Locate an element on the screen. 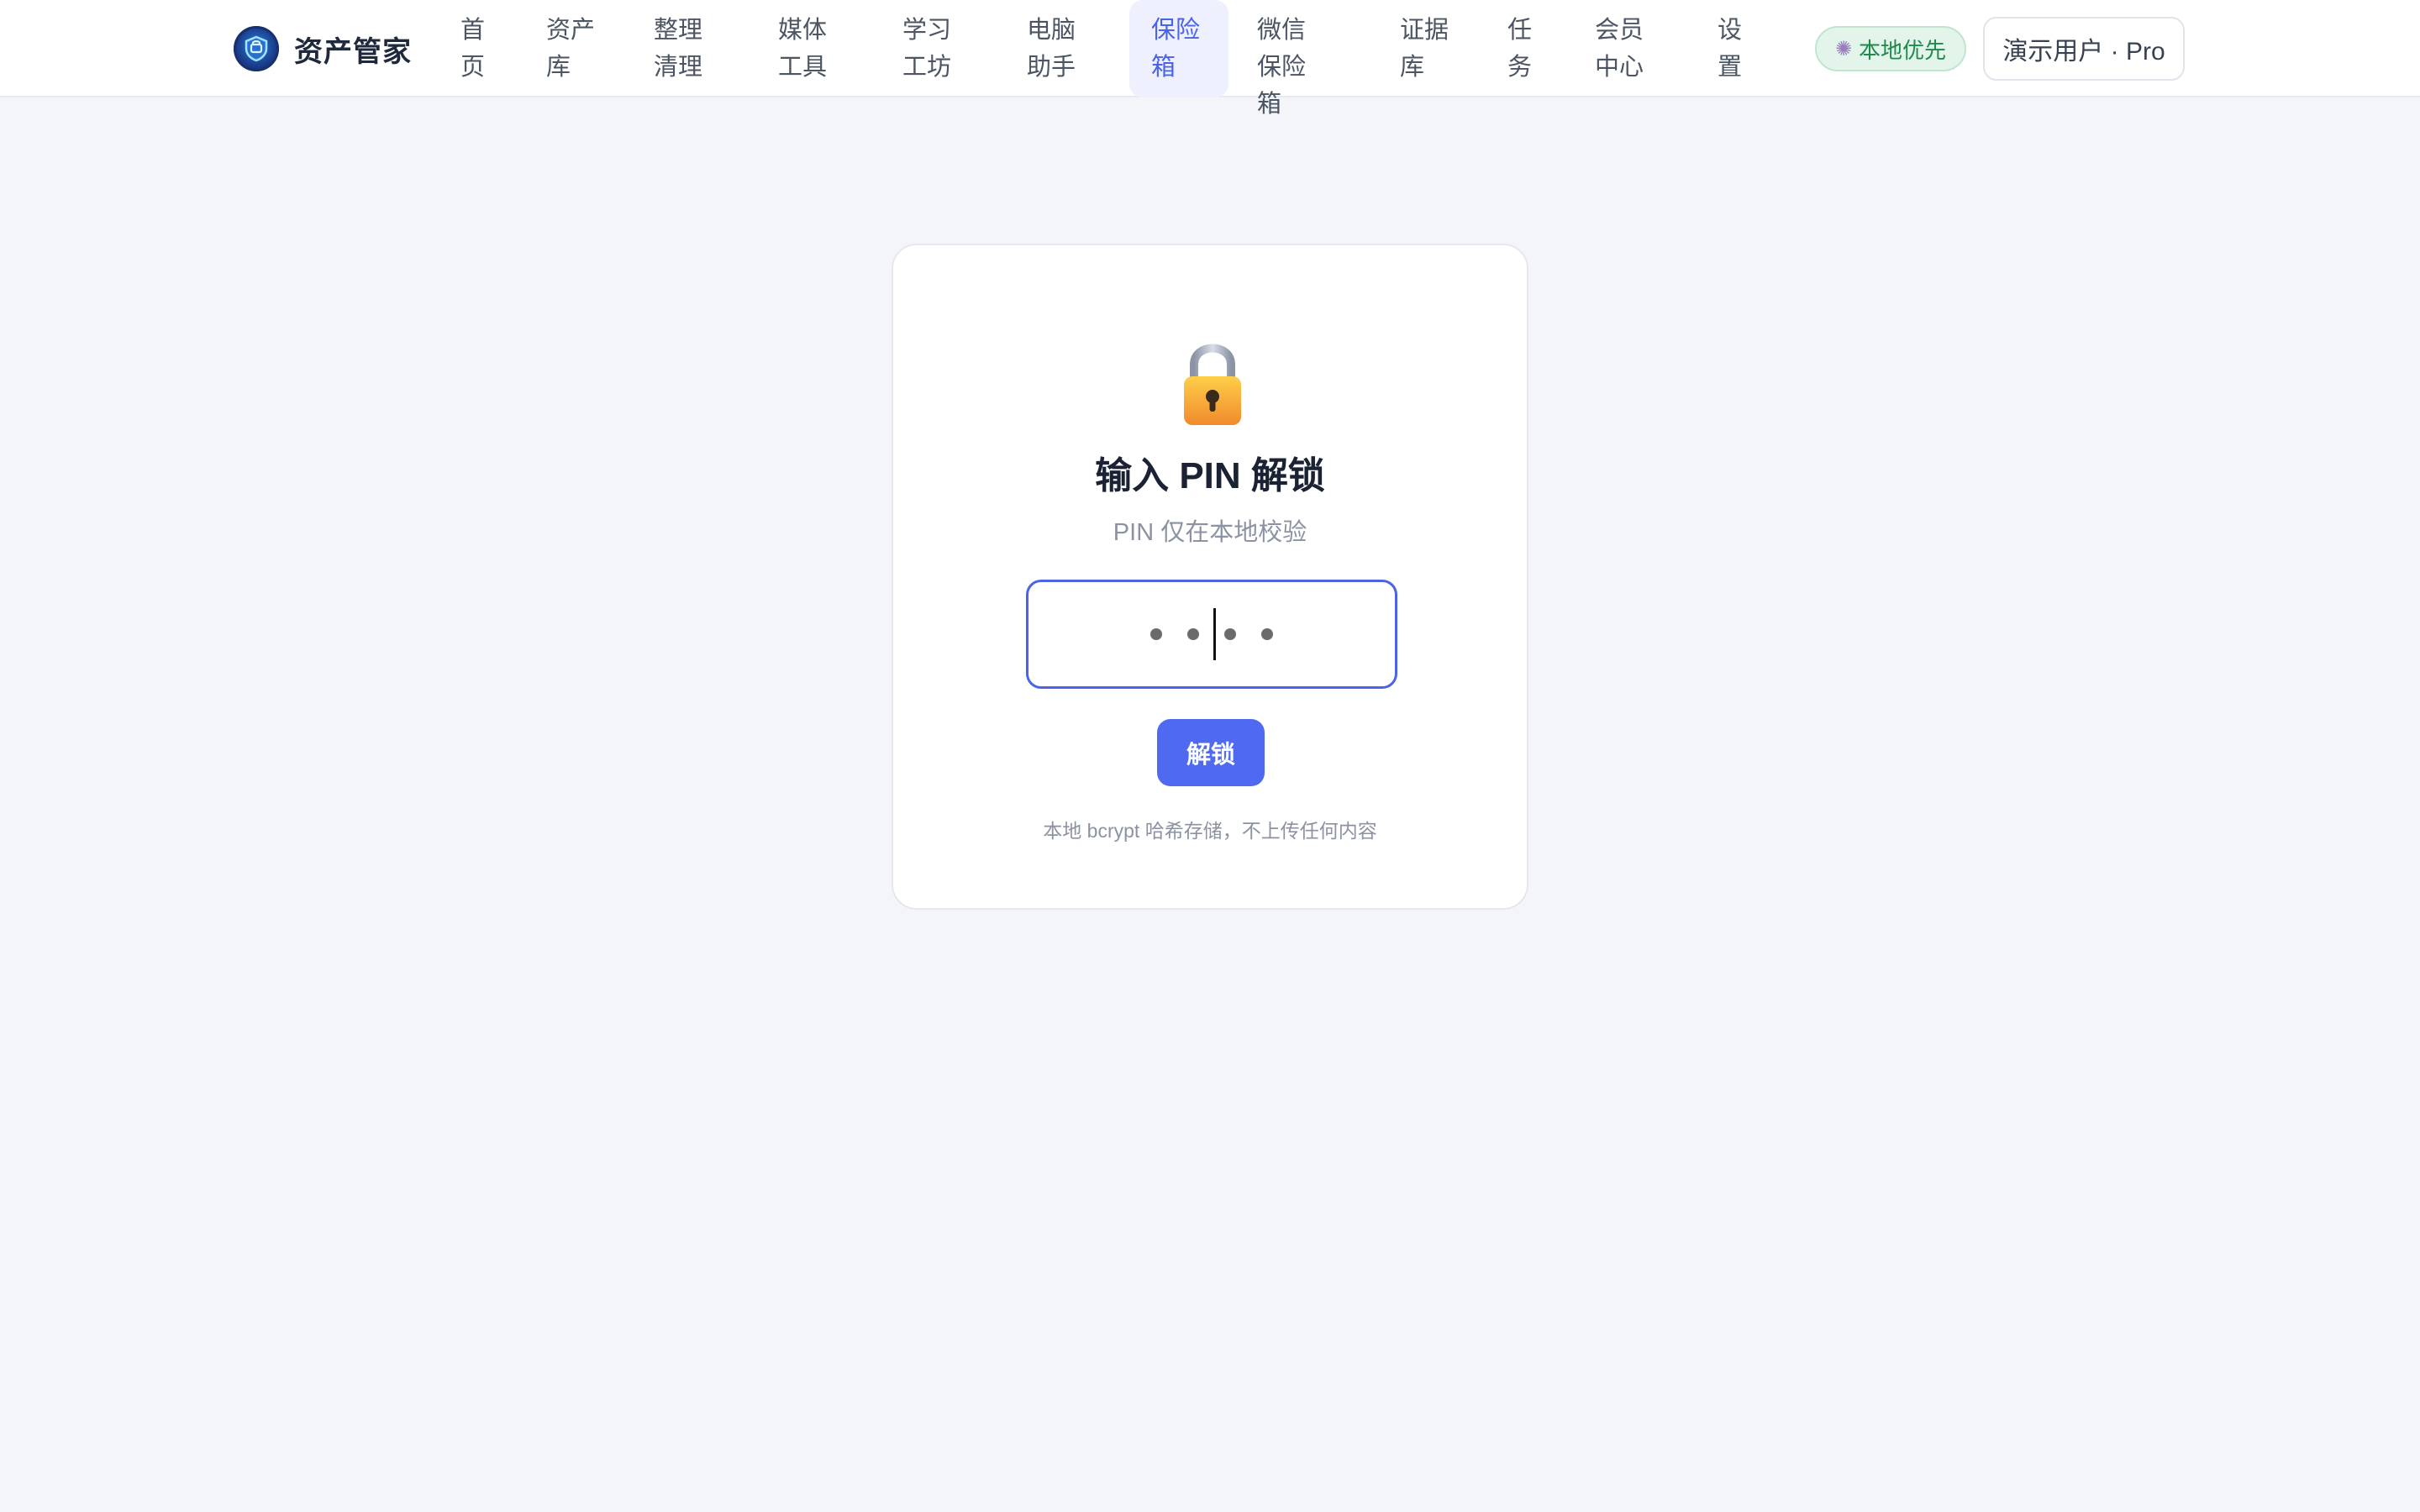  brand: 资产管家 is located at coordinates (323, 49).